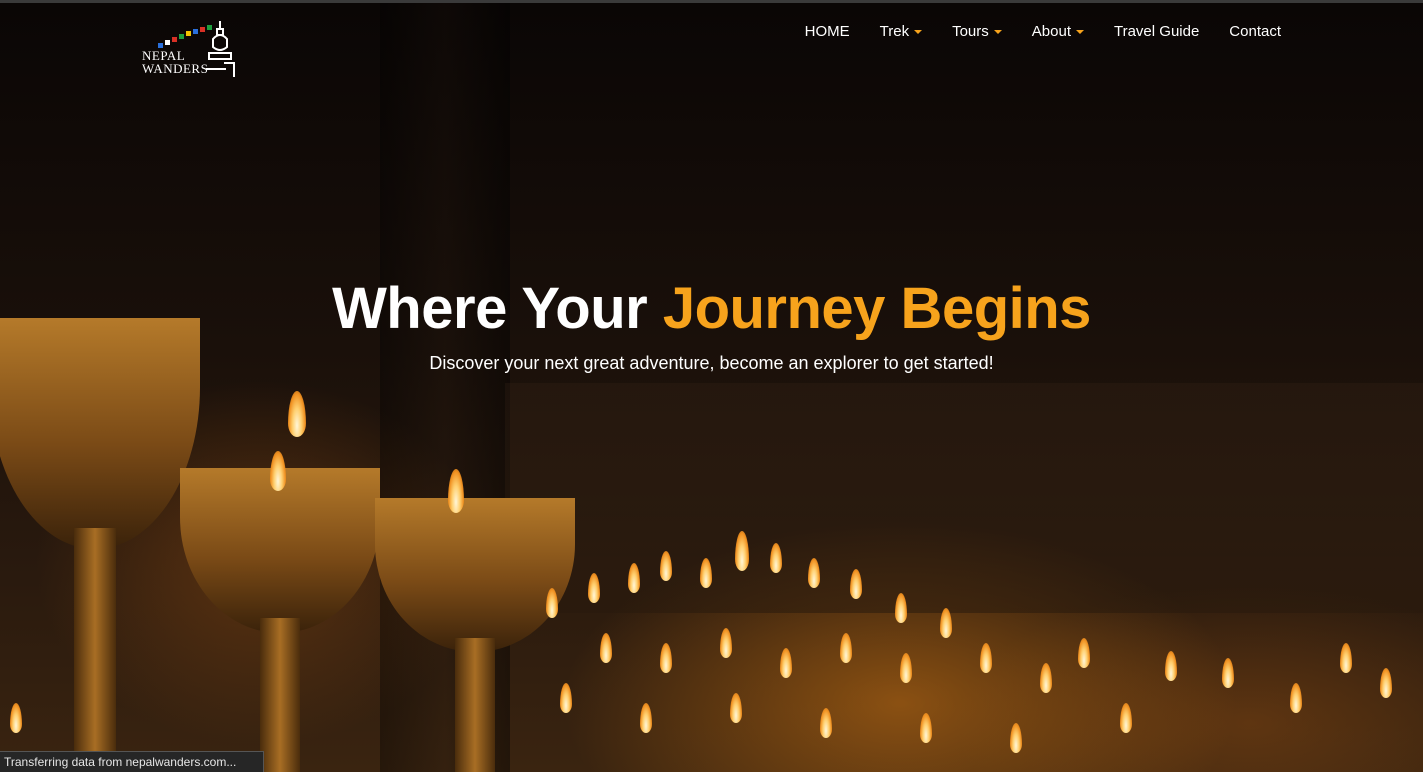 This screenshot has width=1423, height=772. I want to click on nav-item-label: Contact, so click(1255, 31).